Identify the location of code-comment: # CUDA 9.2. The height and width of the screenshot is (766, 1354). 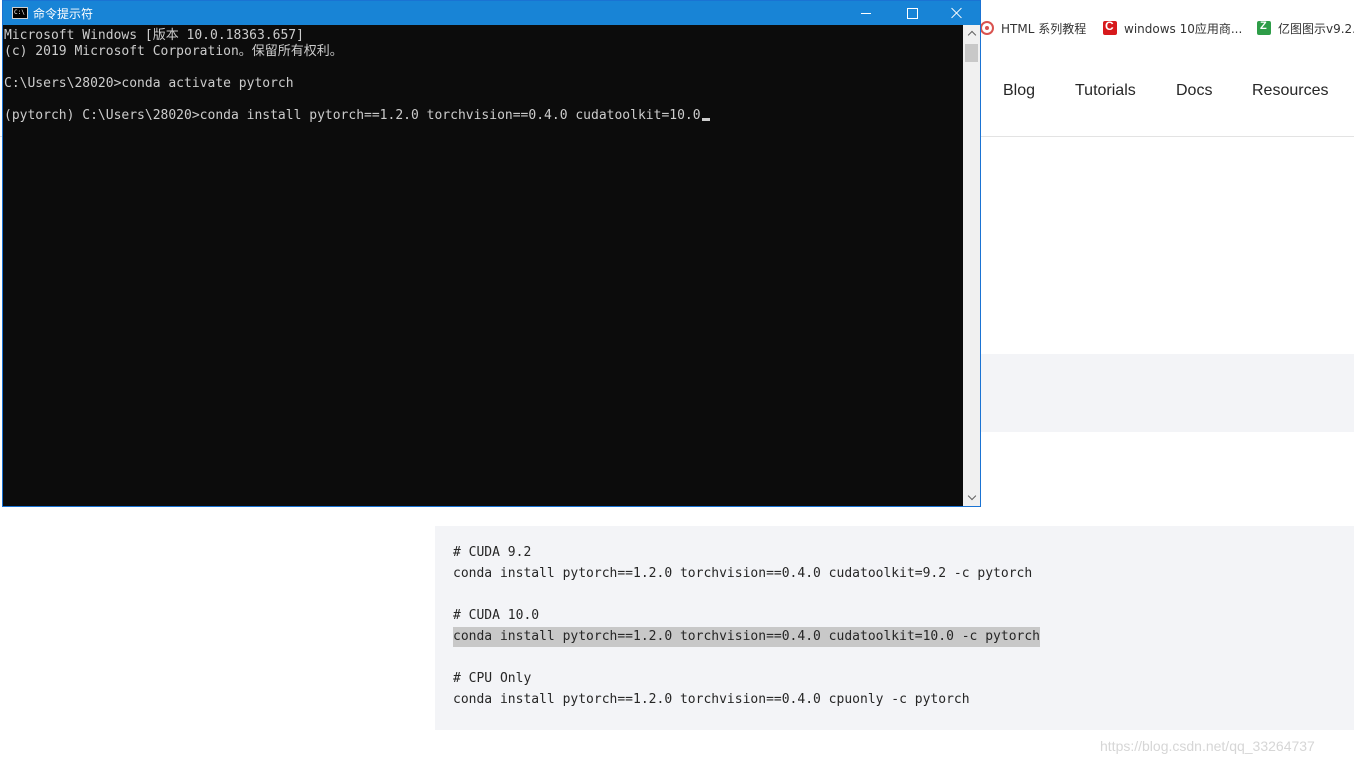
(492, 552).